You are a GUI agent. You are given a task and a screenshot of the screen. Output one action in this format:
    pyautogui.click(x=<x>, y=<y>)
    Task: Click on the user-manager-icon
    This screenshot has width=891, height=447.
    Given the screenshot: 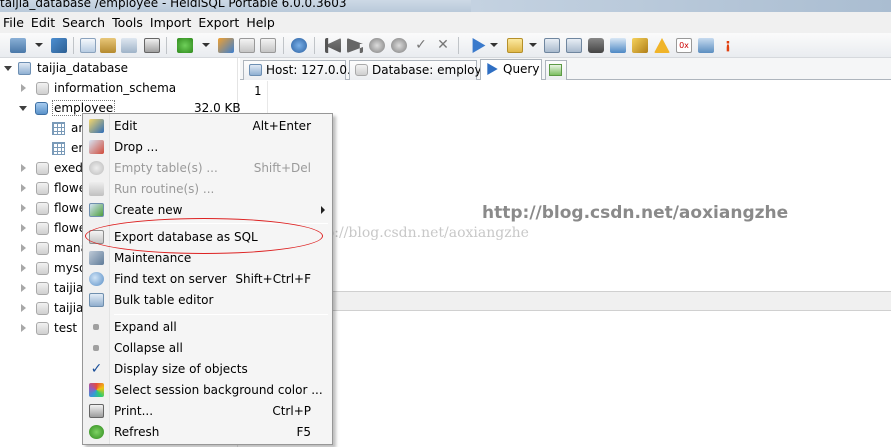 What is the action you would take?
    pyautogui.click(x=226, y=45)
    